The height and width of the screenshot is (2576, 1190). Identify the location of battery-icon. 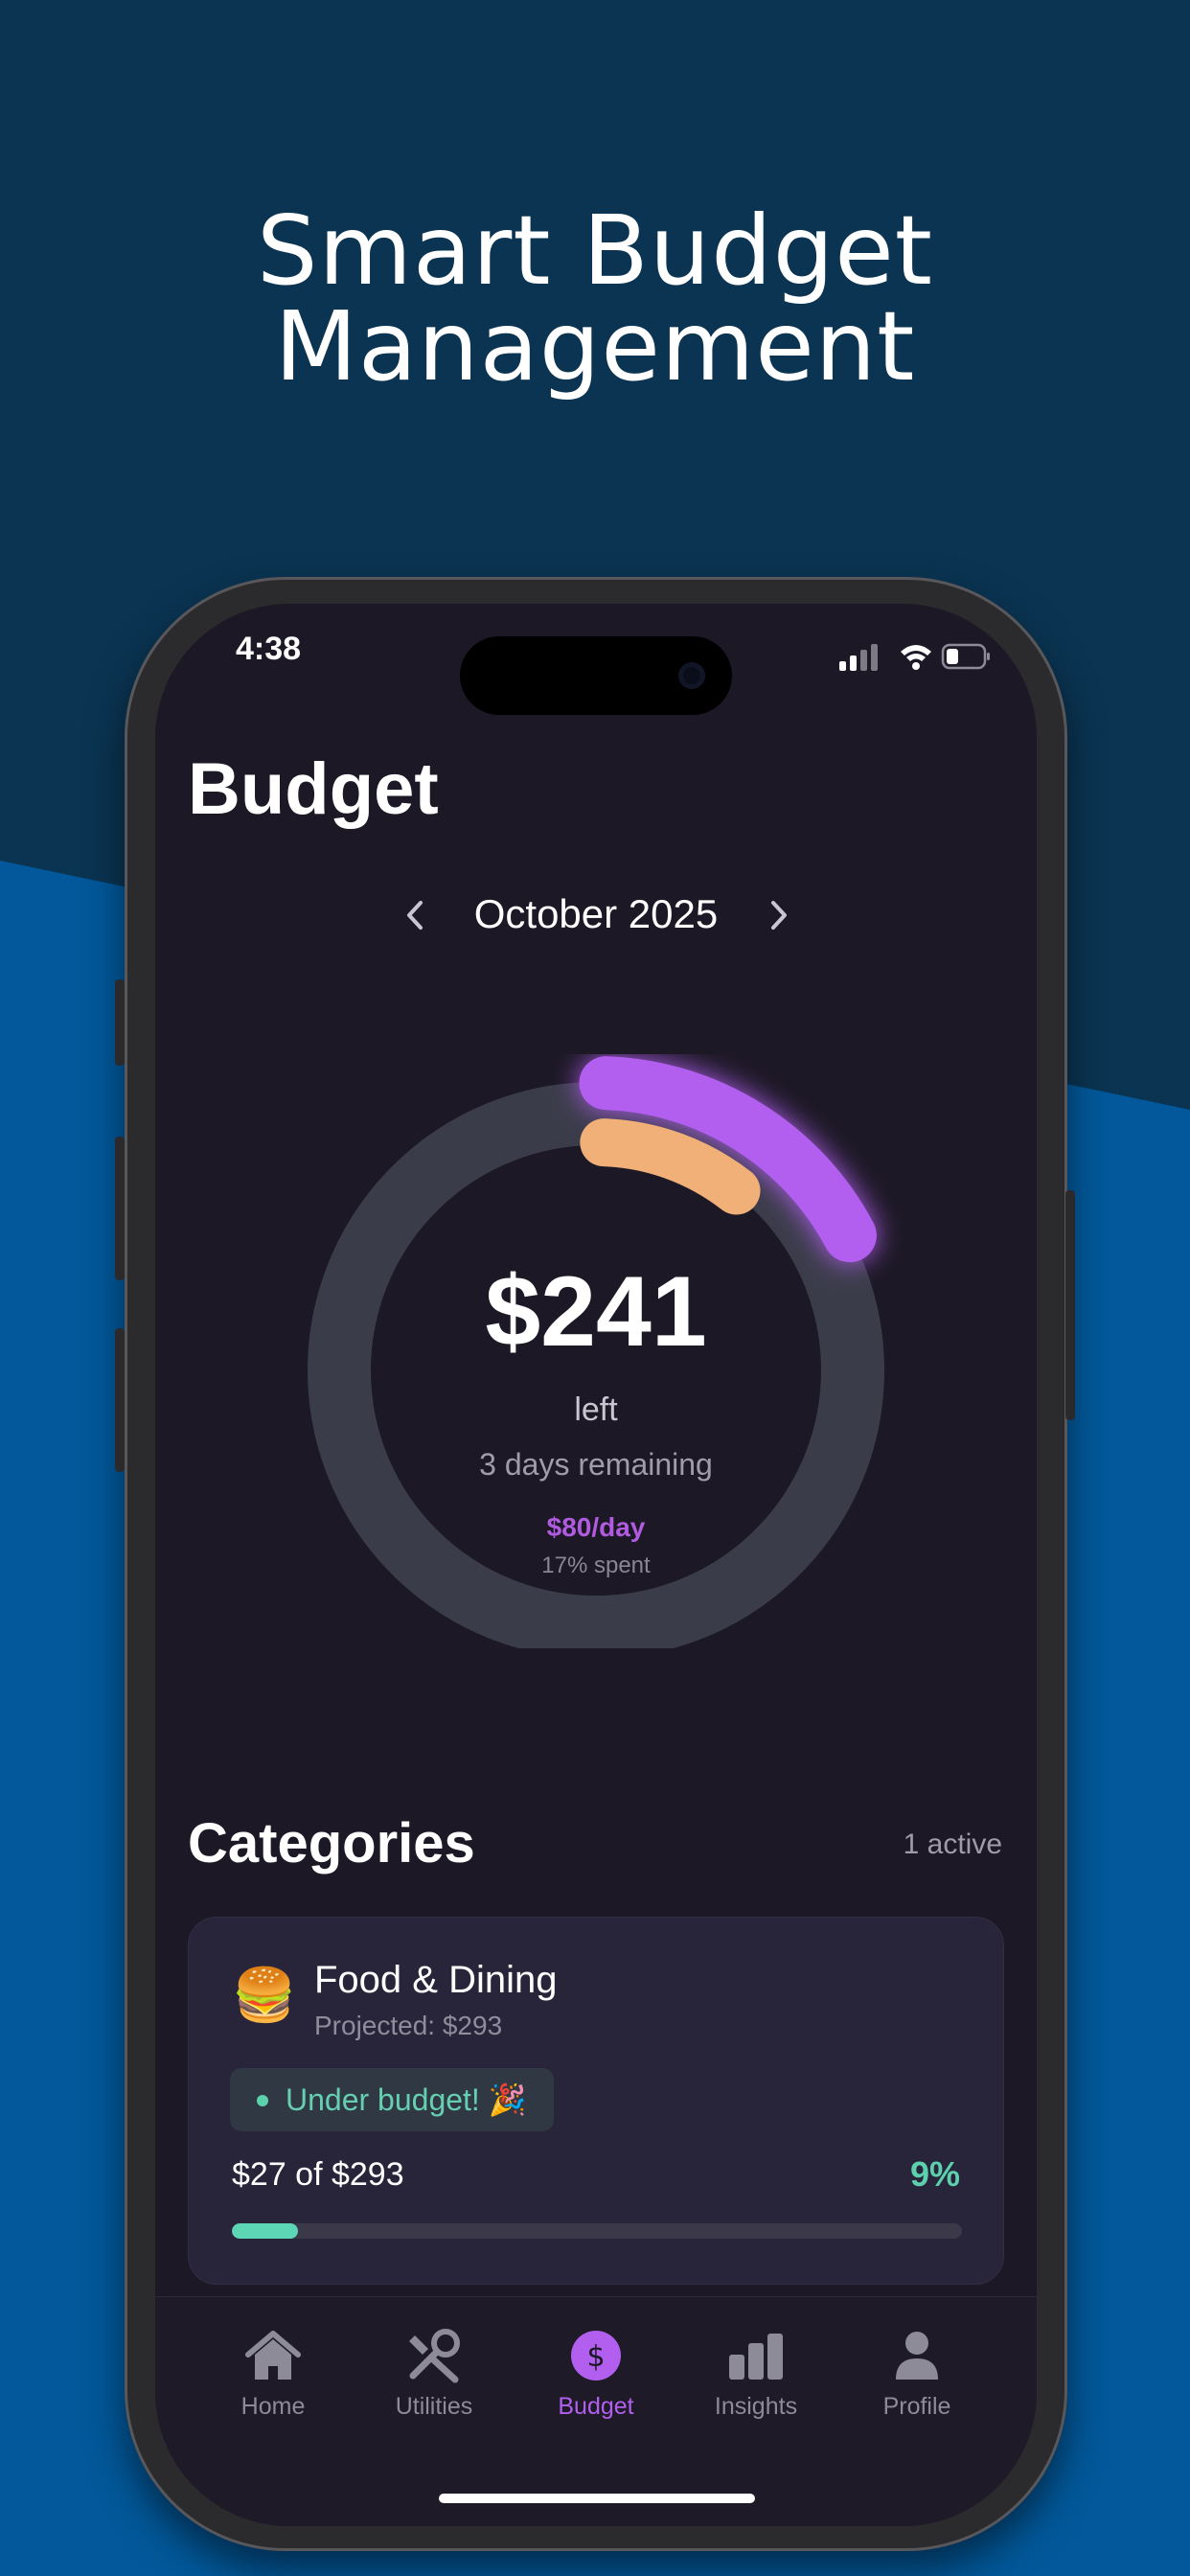
(966, 656).